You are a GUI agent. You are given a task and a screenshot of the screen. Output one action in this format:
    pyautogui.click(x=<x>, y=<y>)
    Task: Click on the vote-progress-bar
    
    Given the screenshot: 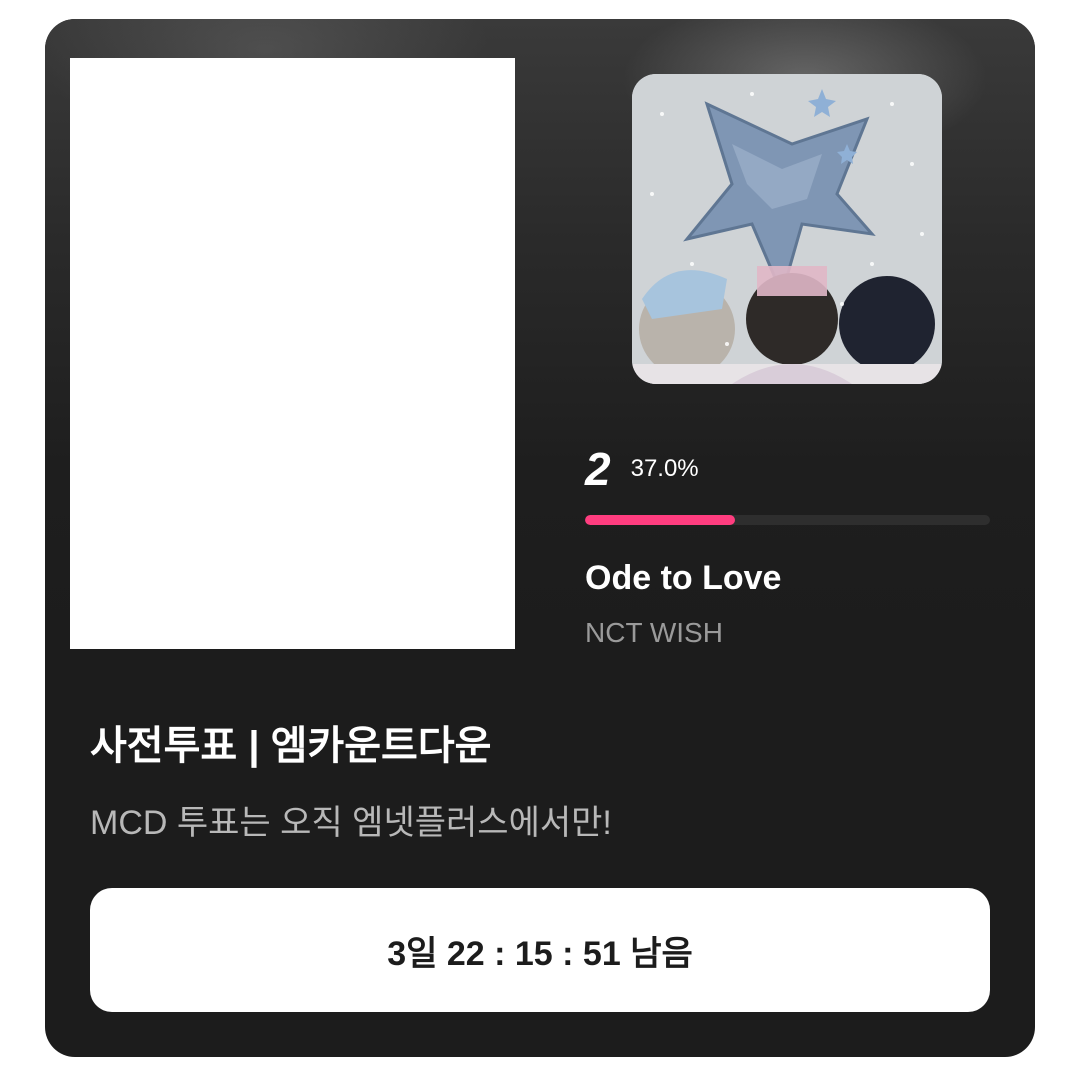 What is the action you would take?
    pyautogui.click(x=787, y=520)
    